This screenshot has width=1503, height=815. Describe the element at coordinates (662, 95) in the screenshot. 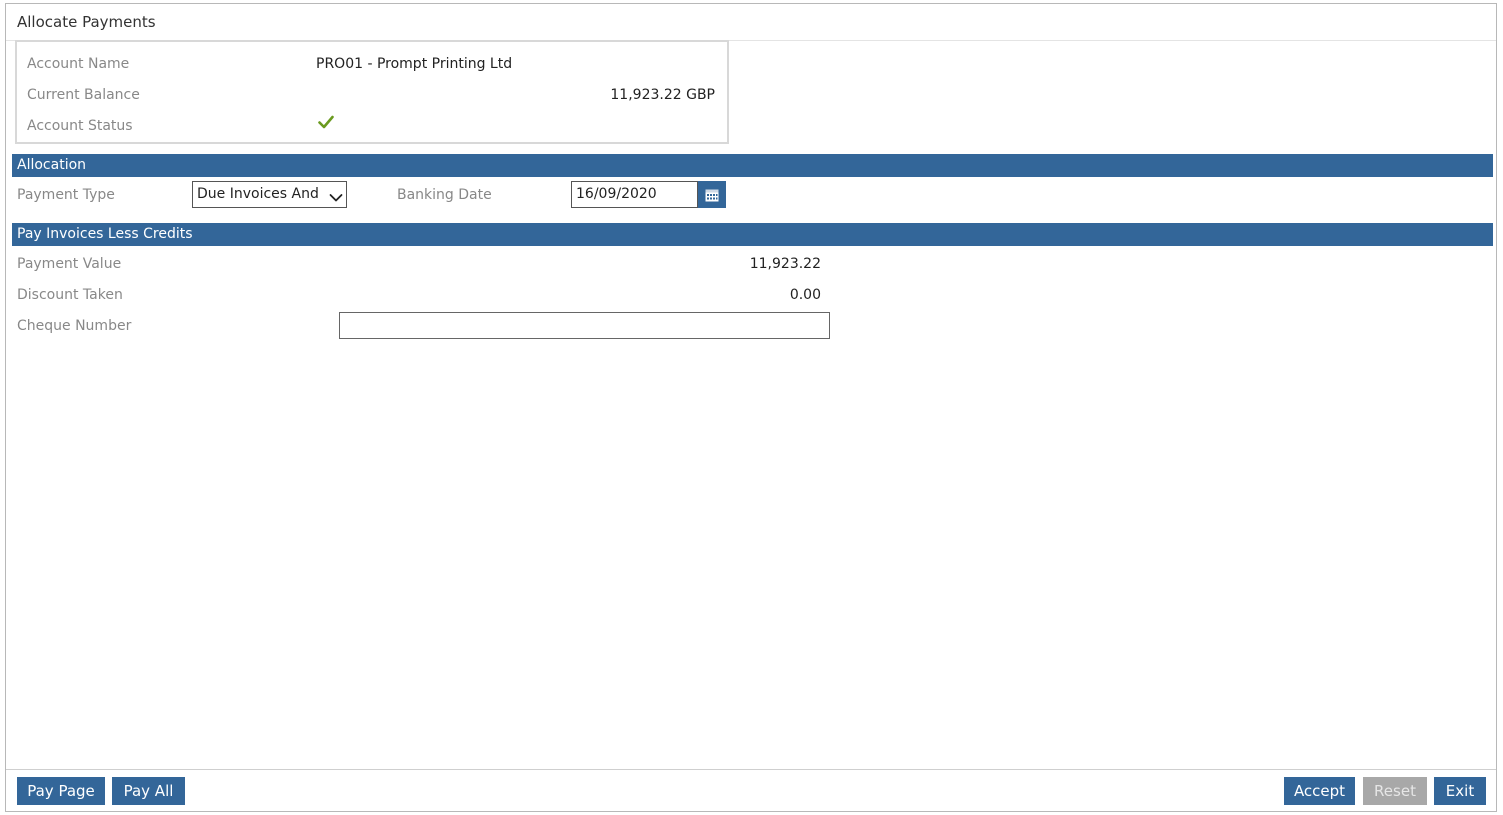

I see `current-balance-value: 11,923.22 GBP` at that location.